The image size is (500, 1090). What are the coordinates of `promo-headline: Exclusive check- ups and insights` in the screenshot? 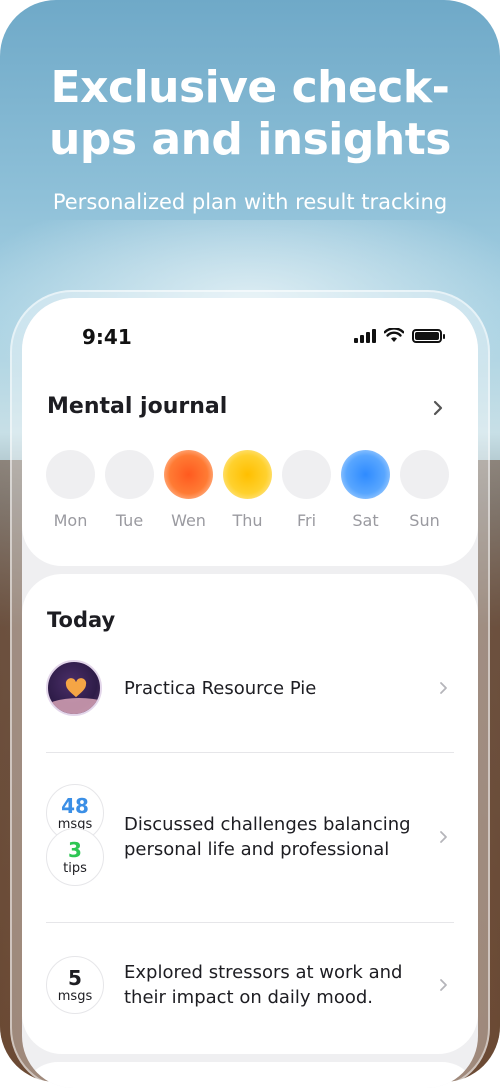 It's located at (250, 114).